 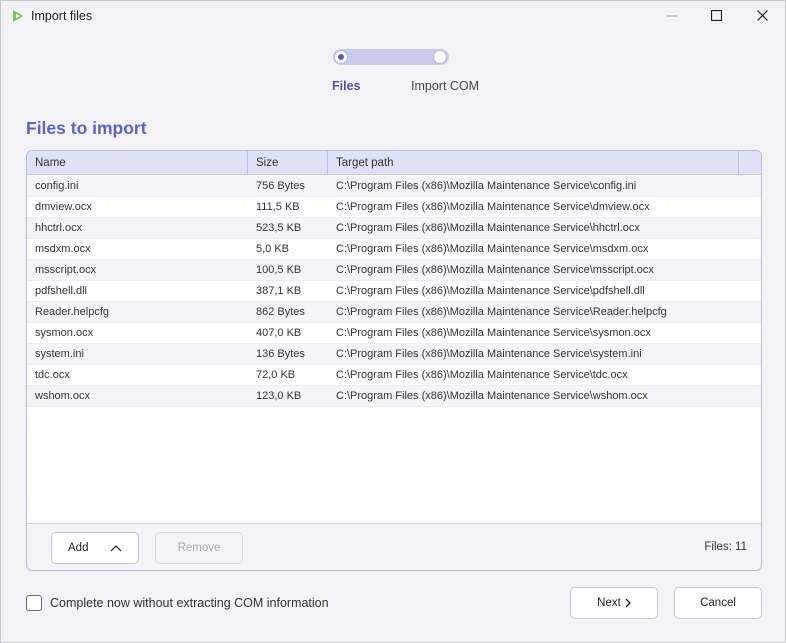 What do you see at coordinates (64, 333) in the screenshot?
I see `cell-name: sysmon.ocx` at bounding box center [64, 333].